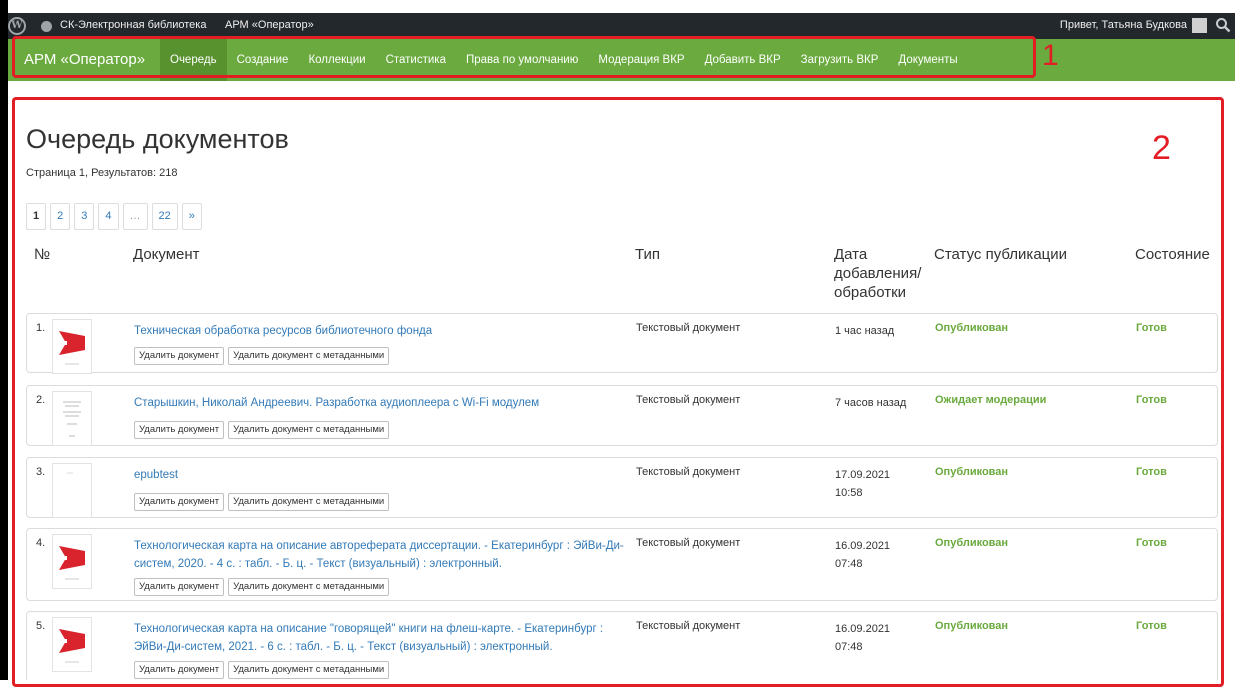 The height and width of the screenshot is (687, 1235). Describe the element at coordinates (1223, 25) in the screenshot. I see `search-icon` at that location.